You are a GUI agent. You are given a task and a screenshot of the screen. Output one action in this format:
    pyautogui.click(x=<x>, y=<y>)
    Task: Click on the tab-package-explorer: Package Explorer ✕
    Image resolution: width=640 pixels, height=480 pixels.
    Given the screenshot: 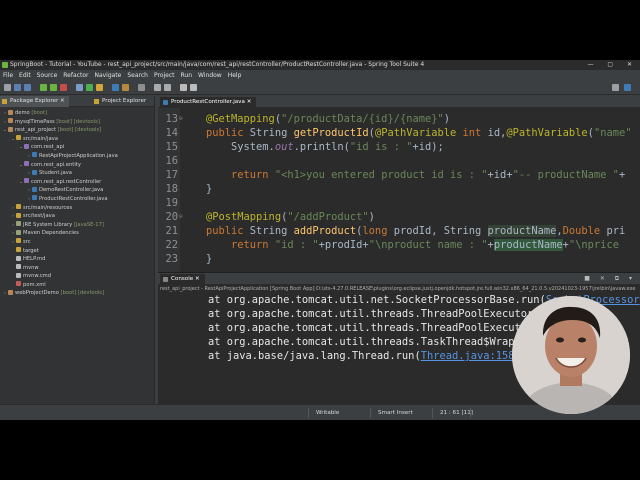 What is the action you would take?
    pyautogui.click(x=34, y=101)
    